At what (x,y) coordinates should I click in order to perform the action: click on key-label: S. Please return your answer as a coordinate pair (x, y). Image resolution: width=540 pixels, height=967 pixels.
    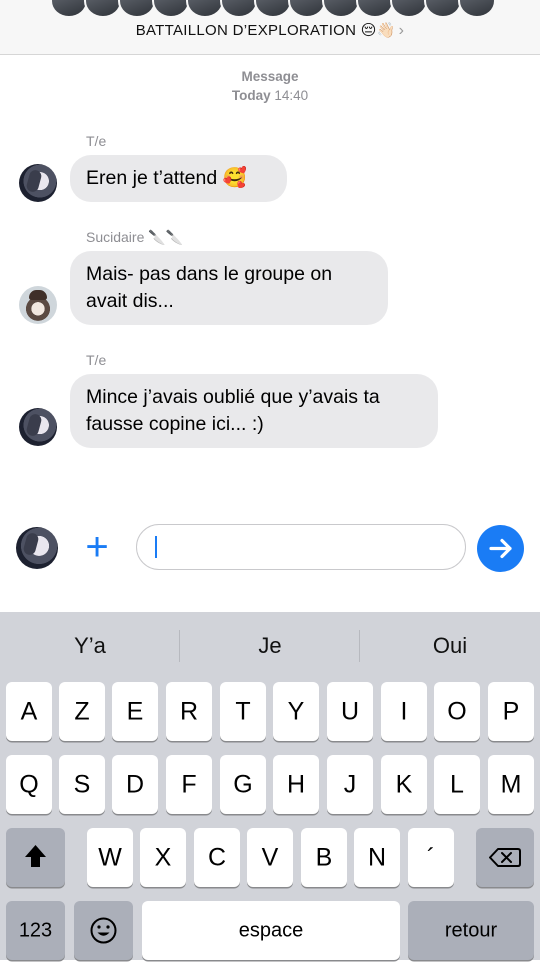
    Looking at the image, I should click on (82, 784).